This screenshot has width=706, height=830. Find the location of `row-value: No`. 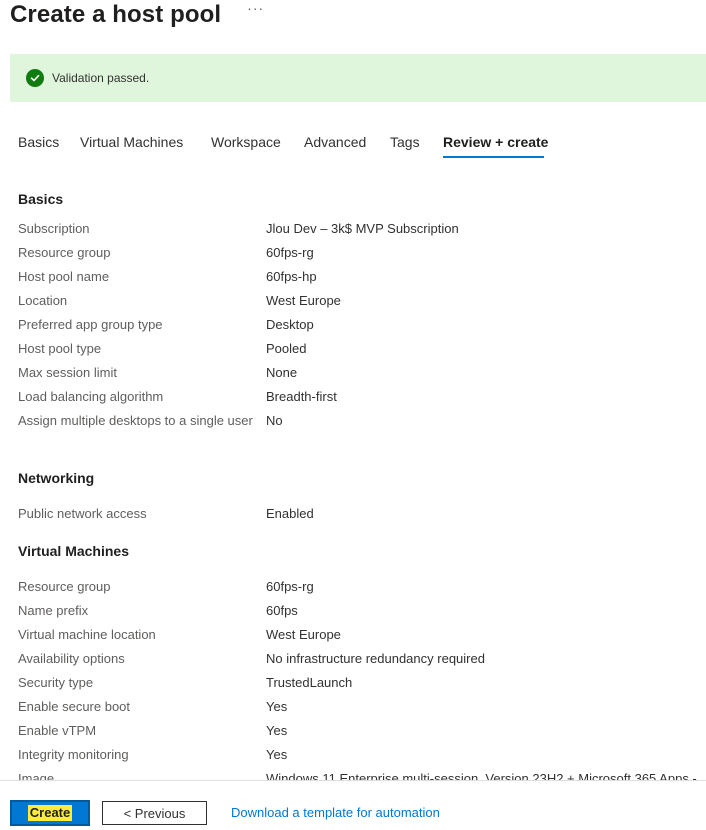

row-value: No is located at coordinates (274, 420).